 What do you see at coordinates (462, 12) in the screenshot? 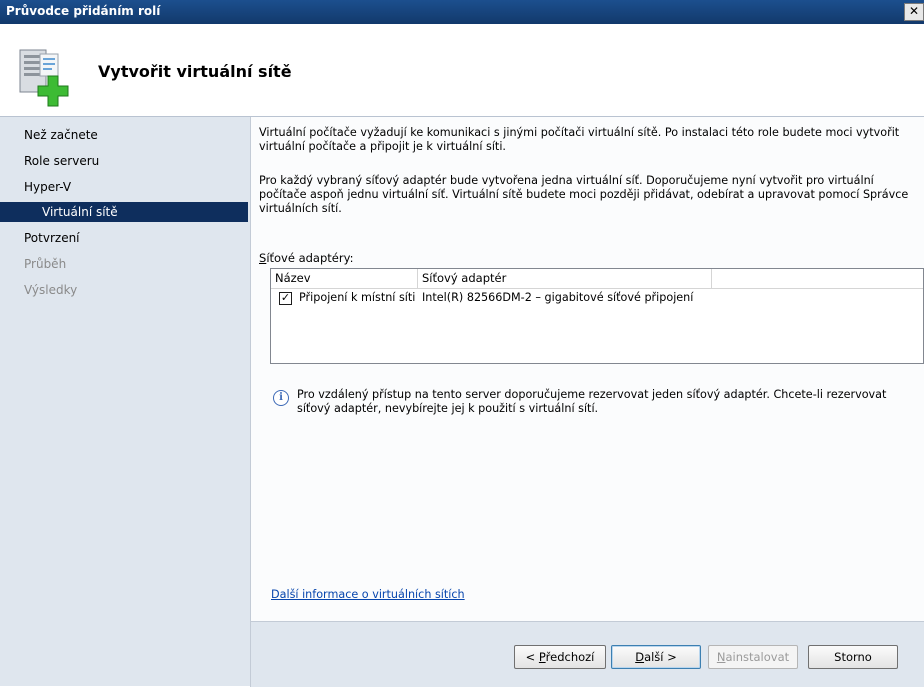
I see `title-bar: Průvodce přidáním rolí ✕` at bounding box center [462, 12].